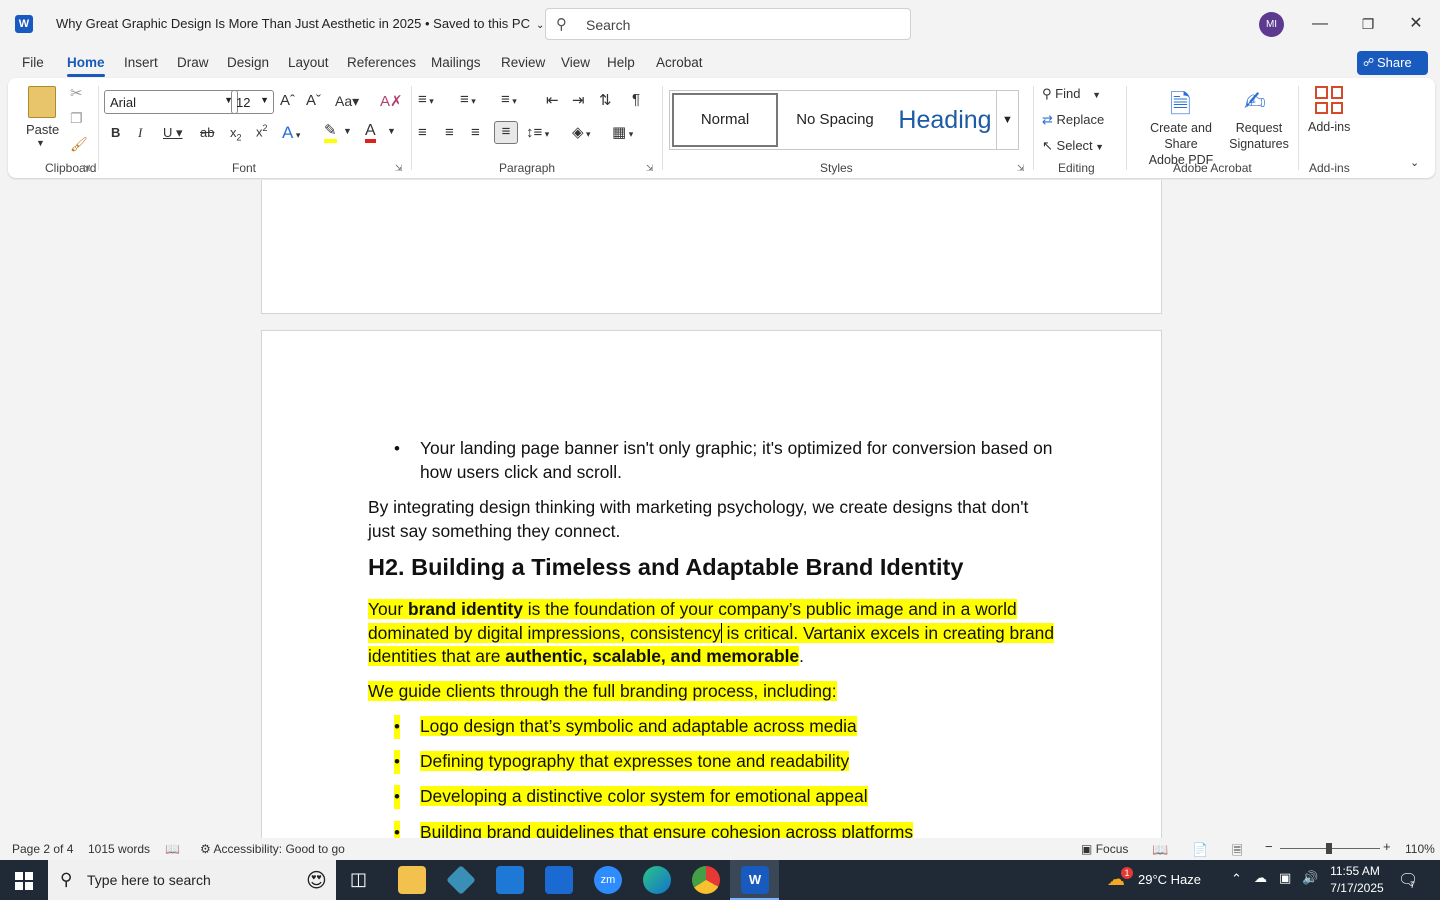 The image size is (1440, 900). Describe the element at coordinates (1329, 127) in the screenshot. I see `add-ins-button: Add-ins` at that location.